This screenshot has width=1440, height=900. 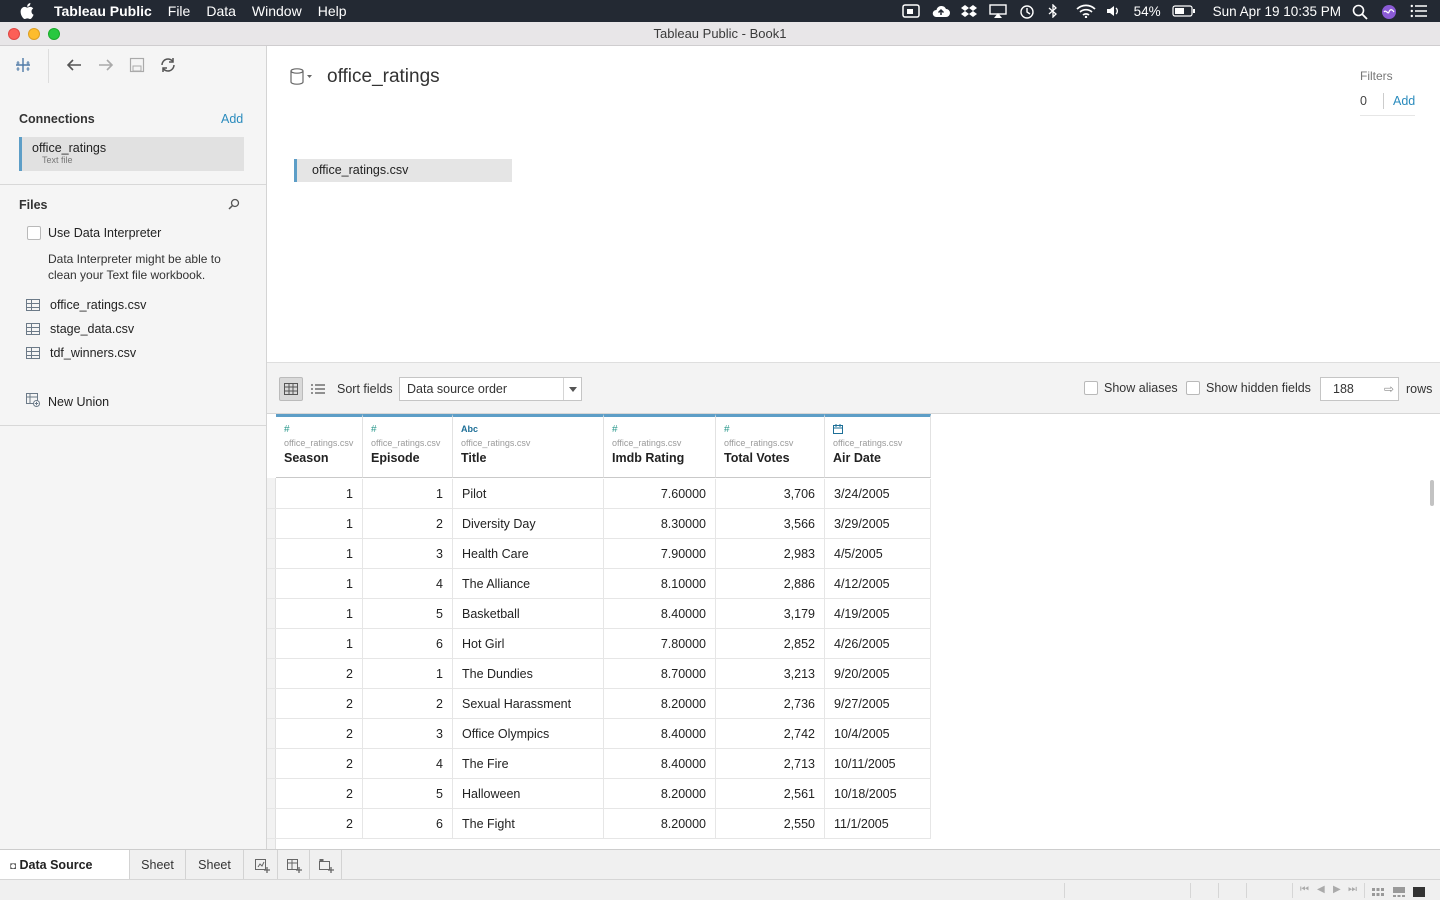 What do you see at coordinates (528, 674) in the screenshot?
I see `cell-title: The Dundies` at bounding box center [528, 674].